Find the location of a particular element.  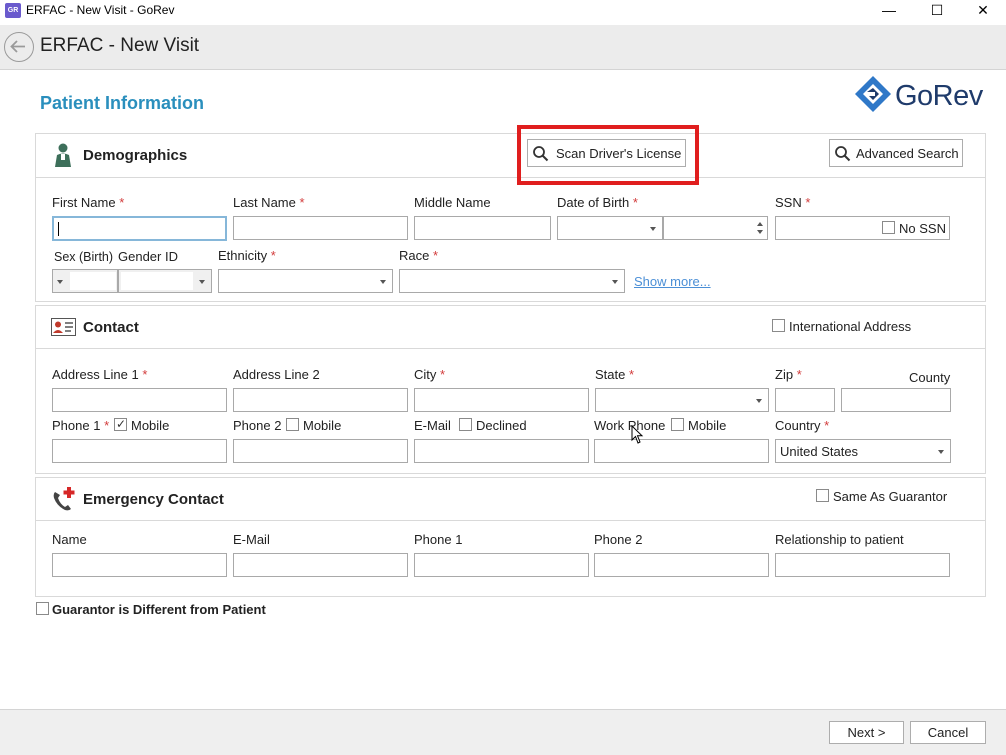

city-label: City * is located at coordinates (430, 374).